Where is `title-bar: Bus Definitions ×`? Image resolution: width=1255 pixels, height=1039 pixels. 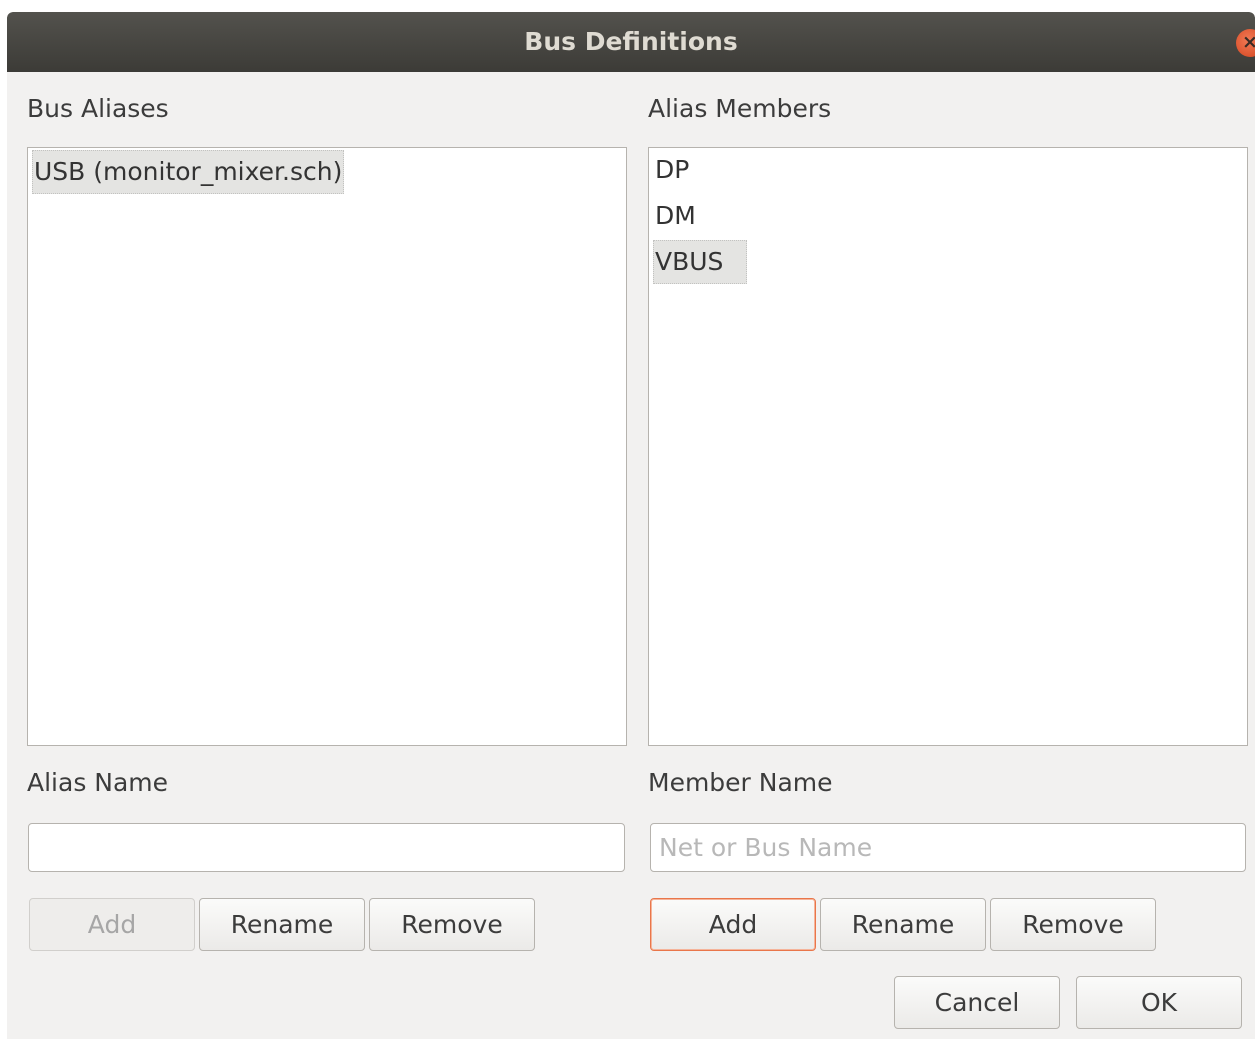
title-bar: Bus Definitions × is located at coordinates (631, 42).